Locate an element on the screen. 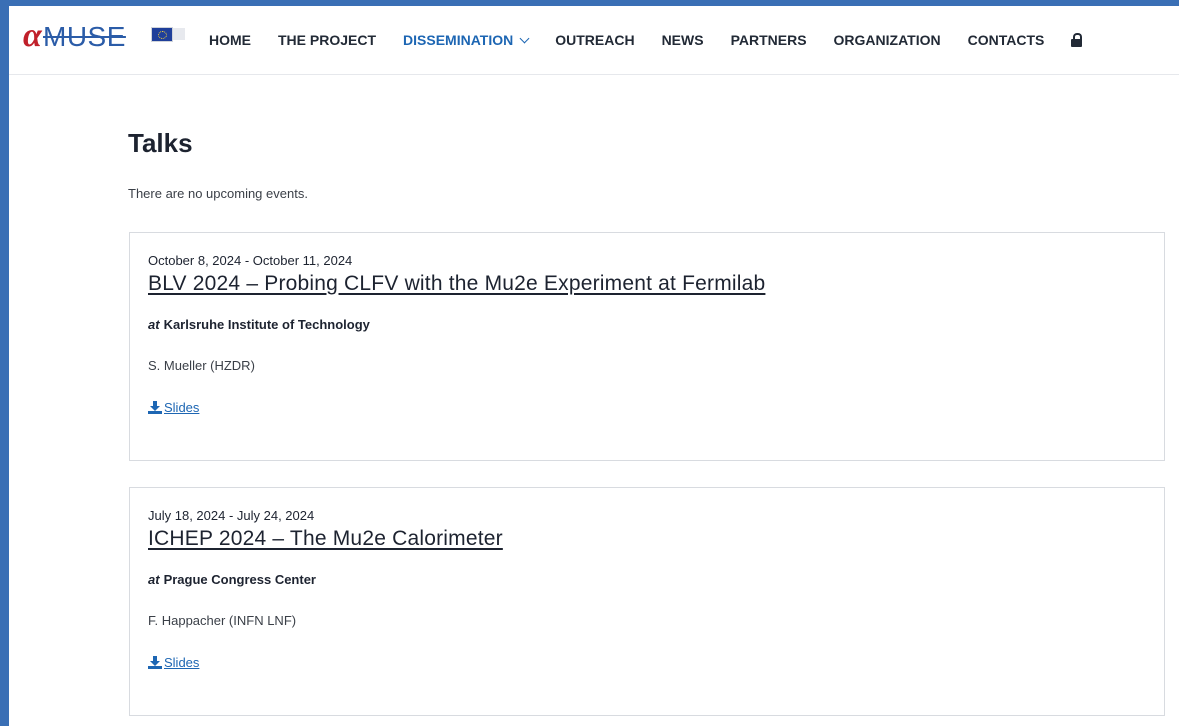  venue-name: Karlsruhe Institute of Technology is located at coordinates (266, 324).